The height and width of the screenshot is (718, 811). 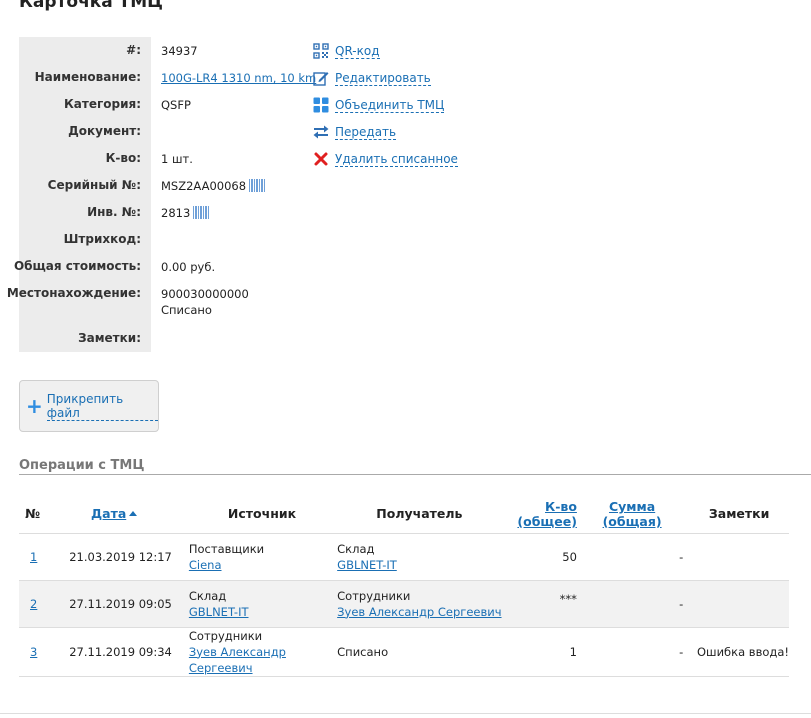 What do you see at coordinates (73, 293) in the screenshot?
I see `detail-label: Местонахождение:` at bounding box center [73, 293].